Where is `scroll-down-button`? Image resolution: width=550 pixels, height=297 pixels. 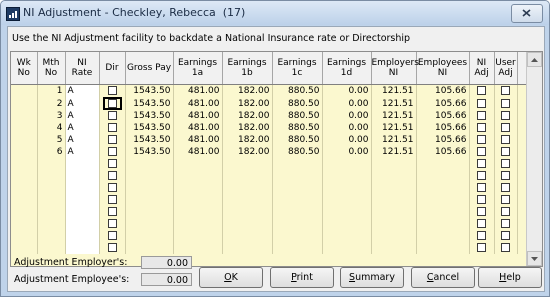 scroll-down-button is located at coordinates (534, 258).